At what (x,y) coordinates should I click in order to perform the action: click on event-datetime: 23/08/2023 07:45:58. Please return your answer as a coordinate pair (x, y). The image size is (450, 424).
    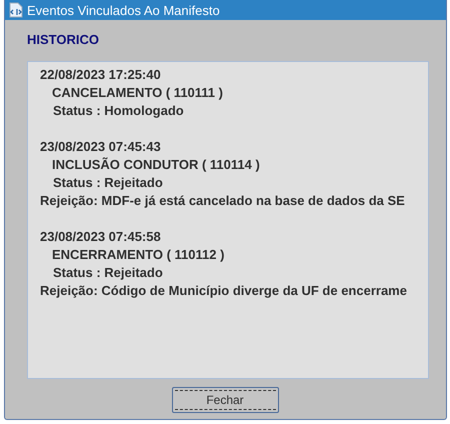
    Looking at the image, I should click on (101, 237).